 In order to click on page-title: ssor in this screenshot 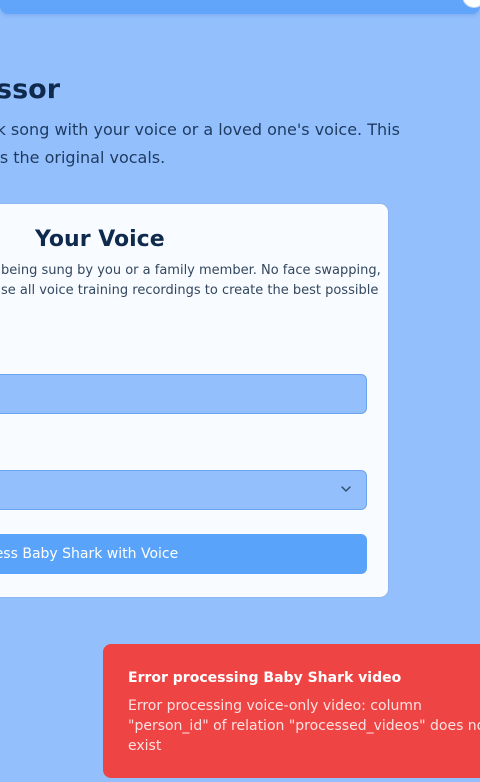, I will do `click(30, 90)`.